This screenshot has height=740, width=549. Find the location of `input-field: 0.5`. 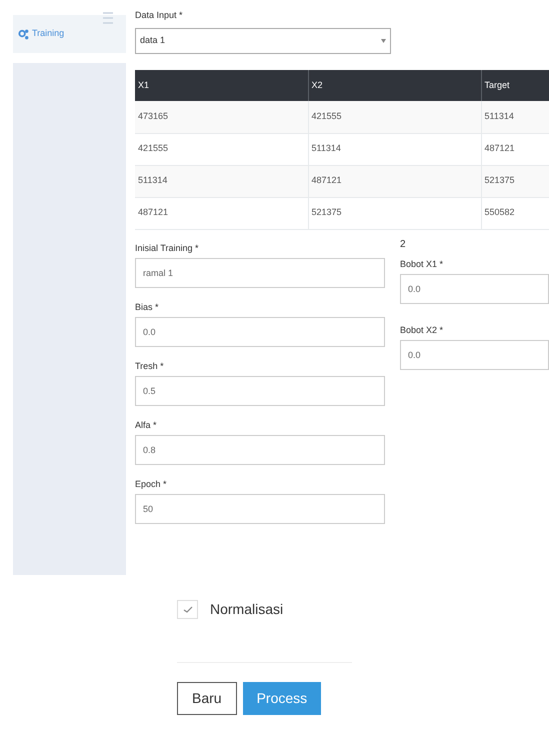

input-field: 0.5 is located at coordinates (260, 391).